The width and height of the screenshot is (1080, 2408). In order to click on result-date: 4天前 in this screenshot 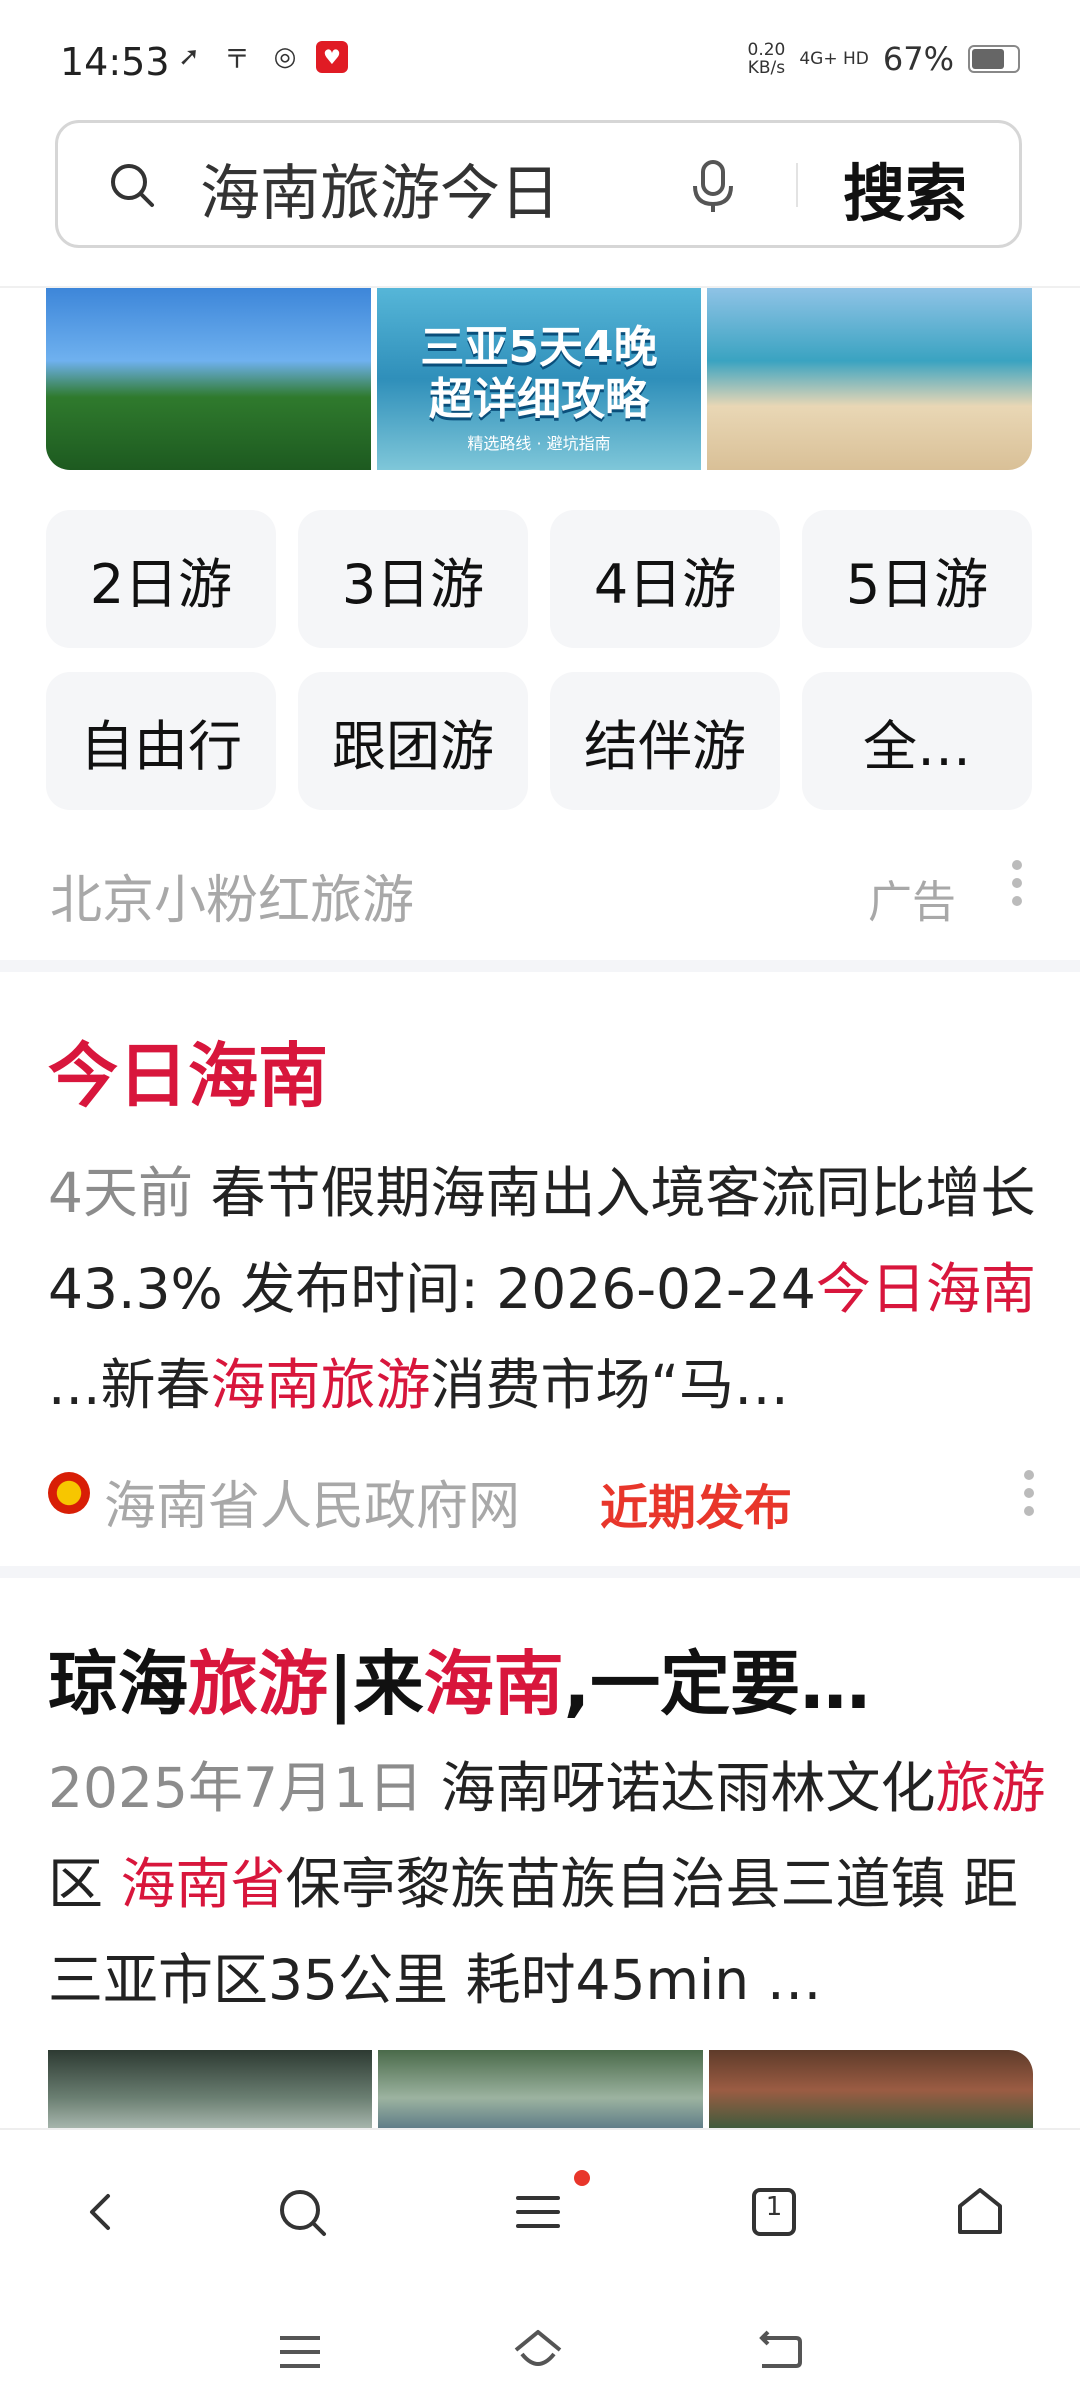, I will do `click(120, 1193)`.